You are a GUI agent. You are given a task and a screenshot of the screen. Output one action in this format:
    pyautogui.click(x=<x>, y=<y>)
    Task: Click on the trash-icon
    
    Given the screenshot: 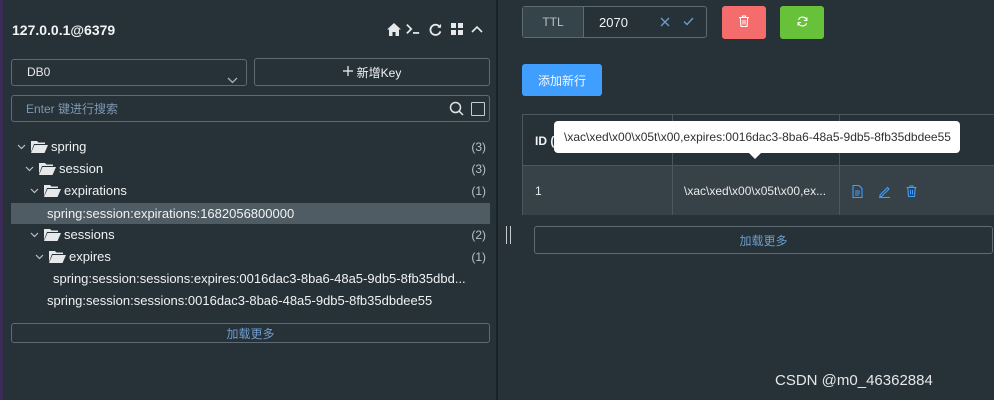 What is the action you would take?
    pyautogui.click(x=744, y=23)
    